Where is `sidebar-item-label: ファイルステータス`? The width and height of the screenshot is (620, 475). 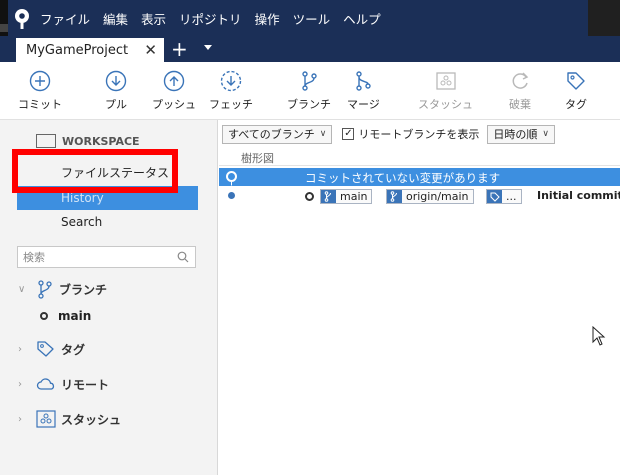 sidebar-item-label: ファイルステータス is located at coordinates (115, 172).